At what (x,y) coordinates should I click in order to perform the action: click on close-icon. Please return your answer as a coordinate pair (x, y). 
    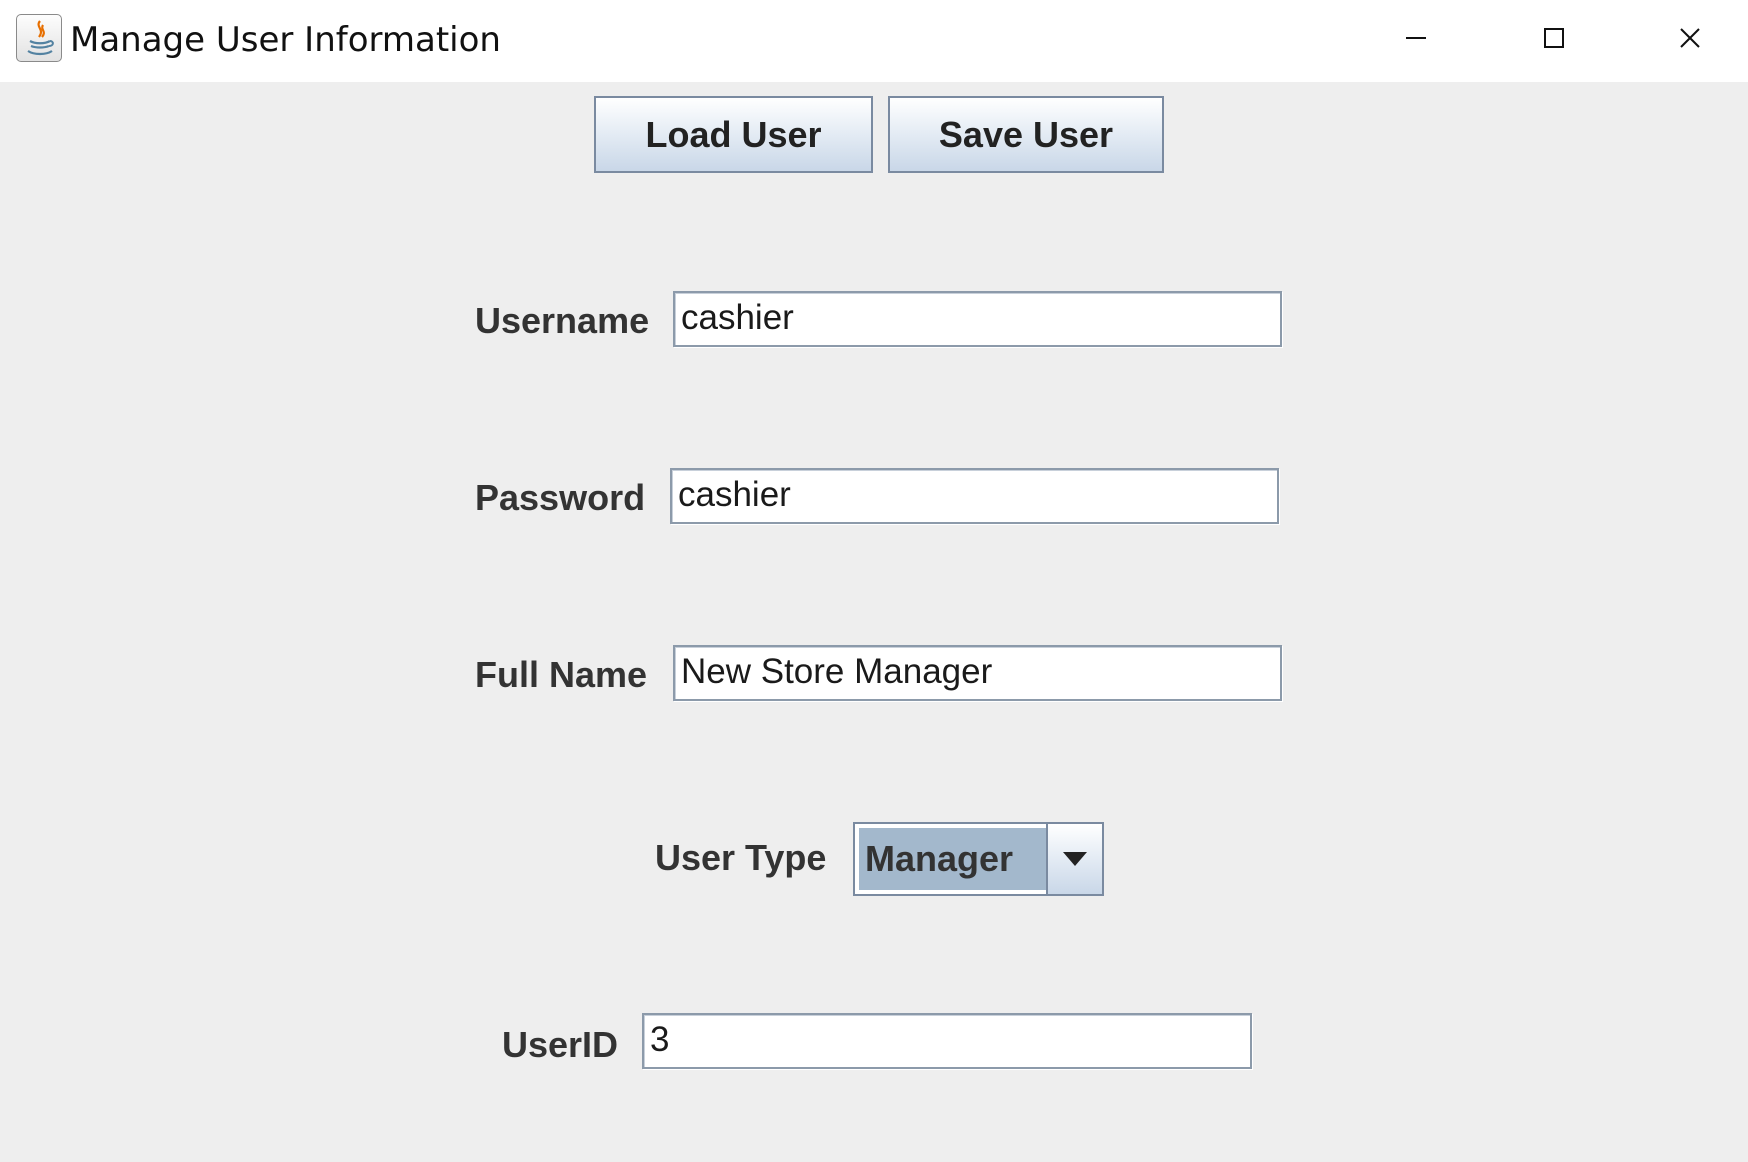
    Looking at the image, I should click on (1690, 38).